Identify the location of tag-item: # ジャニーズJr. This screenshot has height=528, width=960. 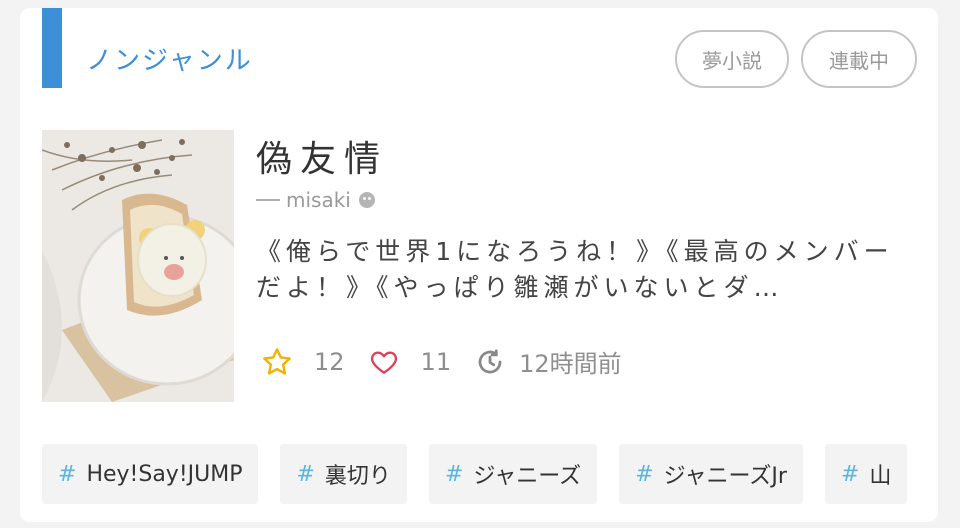
(711, 474).